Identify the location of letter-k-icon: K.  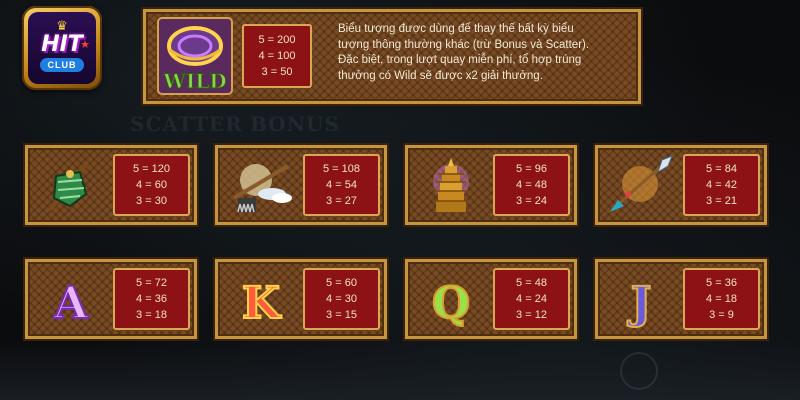
(261, 299).